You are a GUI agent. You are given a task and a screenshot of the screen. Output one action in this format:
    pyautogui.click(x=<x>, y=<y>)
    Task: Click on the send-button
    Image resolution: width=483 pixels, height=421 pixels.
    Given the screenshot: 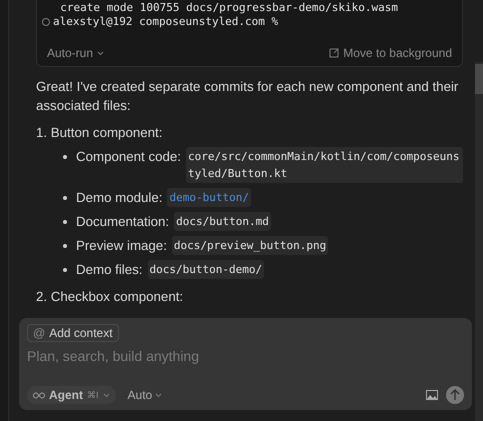 What is the action you would take?
    pyautogui.click(x=455, y=395)
    